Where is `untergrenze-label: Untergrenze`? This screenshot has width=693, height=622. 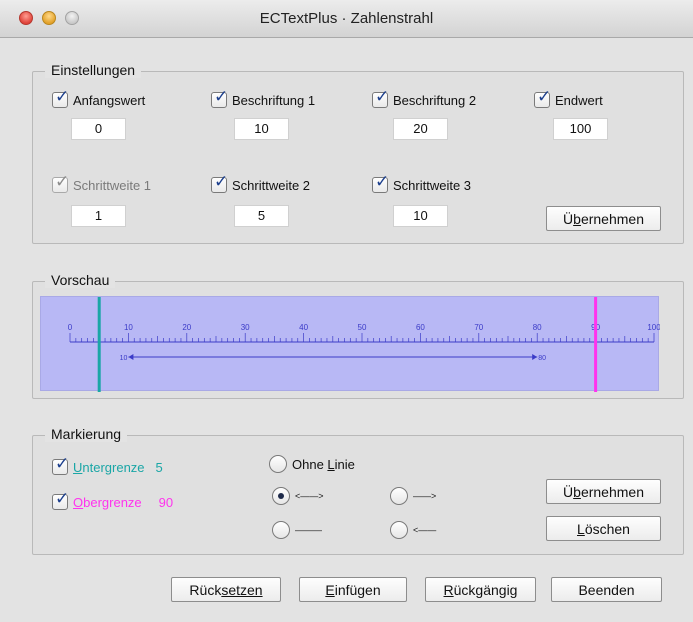 untergrenze-label: Untergrenze is located at coordinates (109, 467).